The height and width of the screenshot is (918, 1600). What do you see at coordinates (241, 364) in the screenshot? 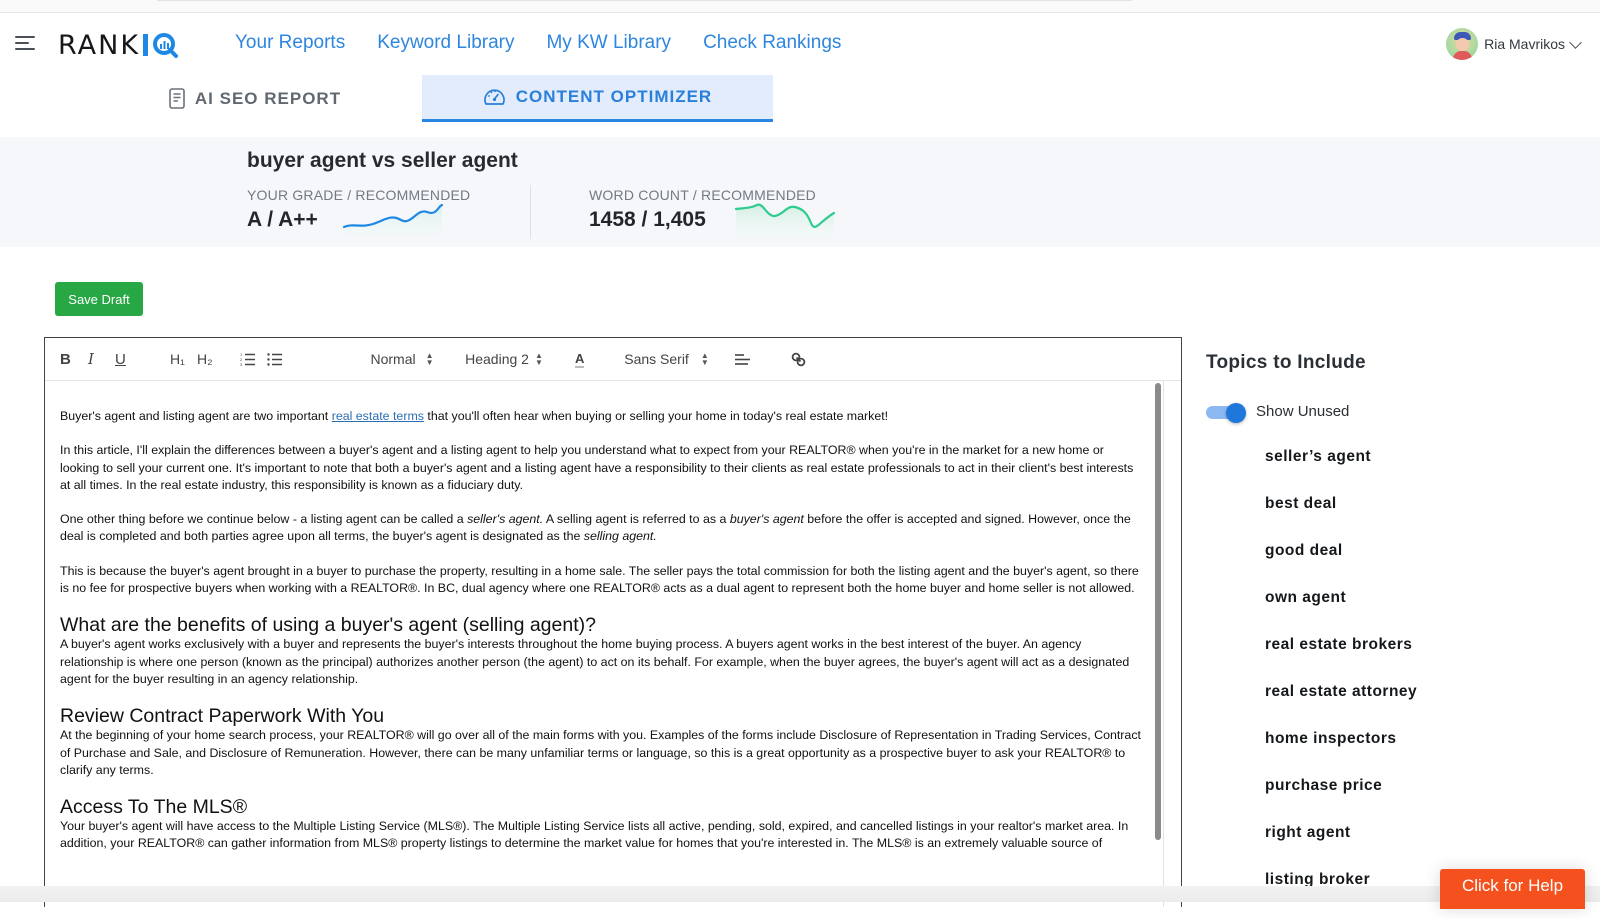
I see `svg-text: 3` at bounding box center [241, 364].